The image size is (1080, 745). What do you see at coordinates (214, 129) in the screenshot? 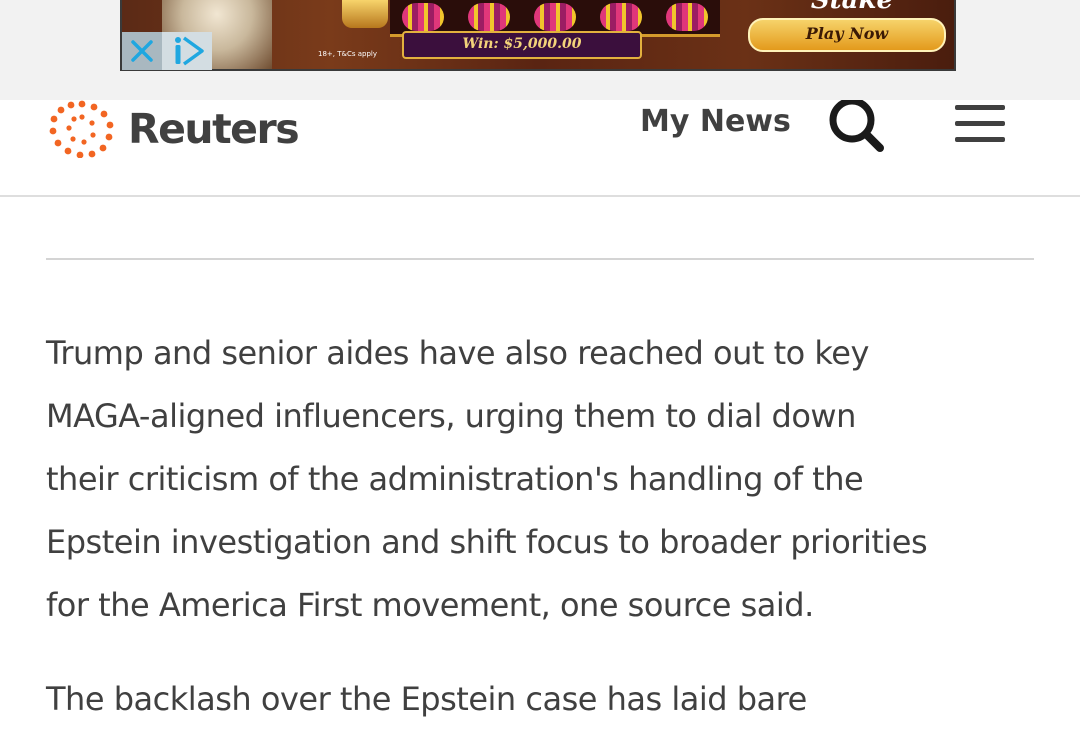
I see `logo-wordmark: Reuters` at bounding box center [214, 129].